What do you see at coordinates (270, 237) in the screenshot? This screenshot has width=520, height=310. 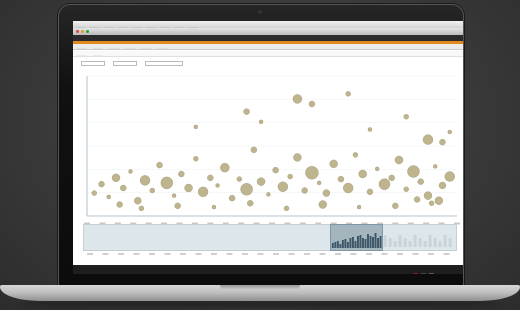 I see `timeline-overview` at bounding box center [270, 237].